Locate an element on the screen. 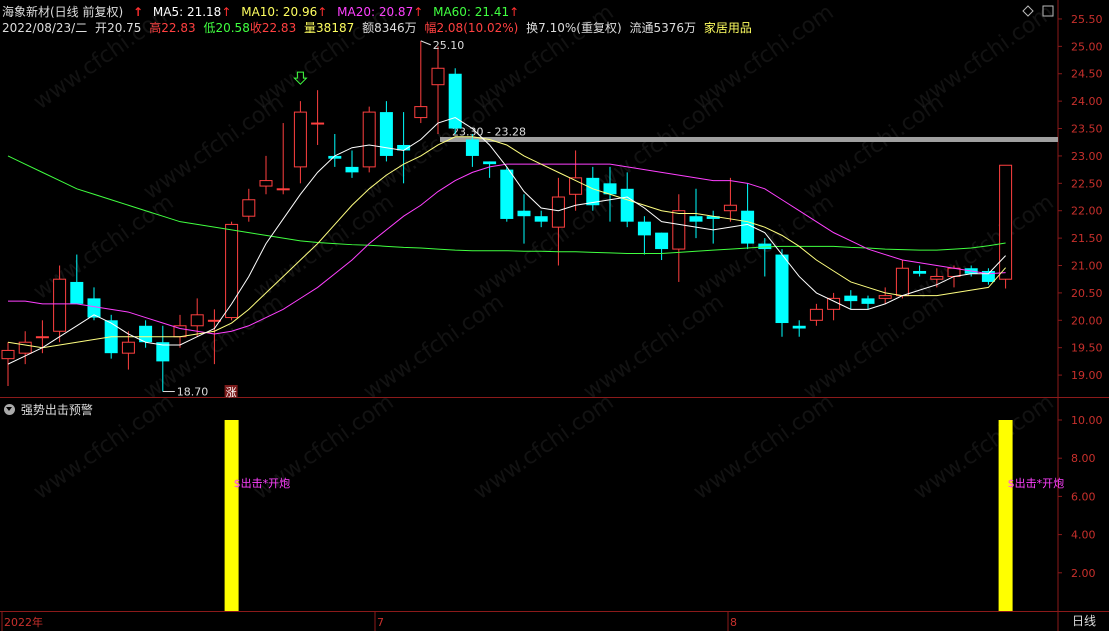 Image resolution: width=1109 pixels, height=631 pixels. price-range-band is located at coordinates (749, 139).